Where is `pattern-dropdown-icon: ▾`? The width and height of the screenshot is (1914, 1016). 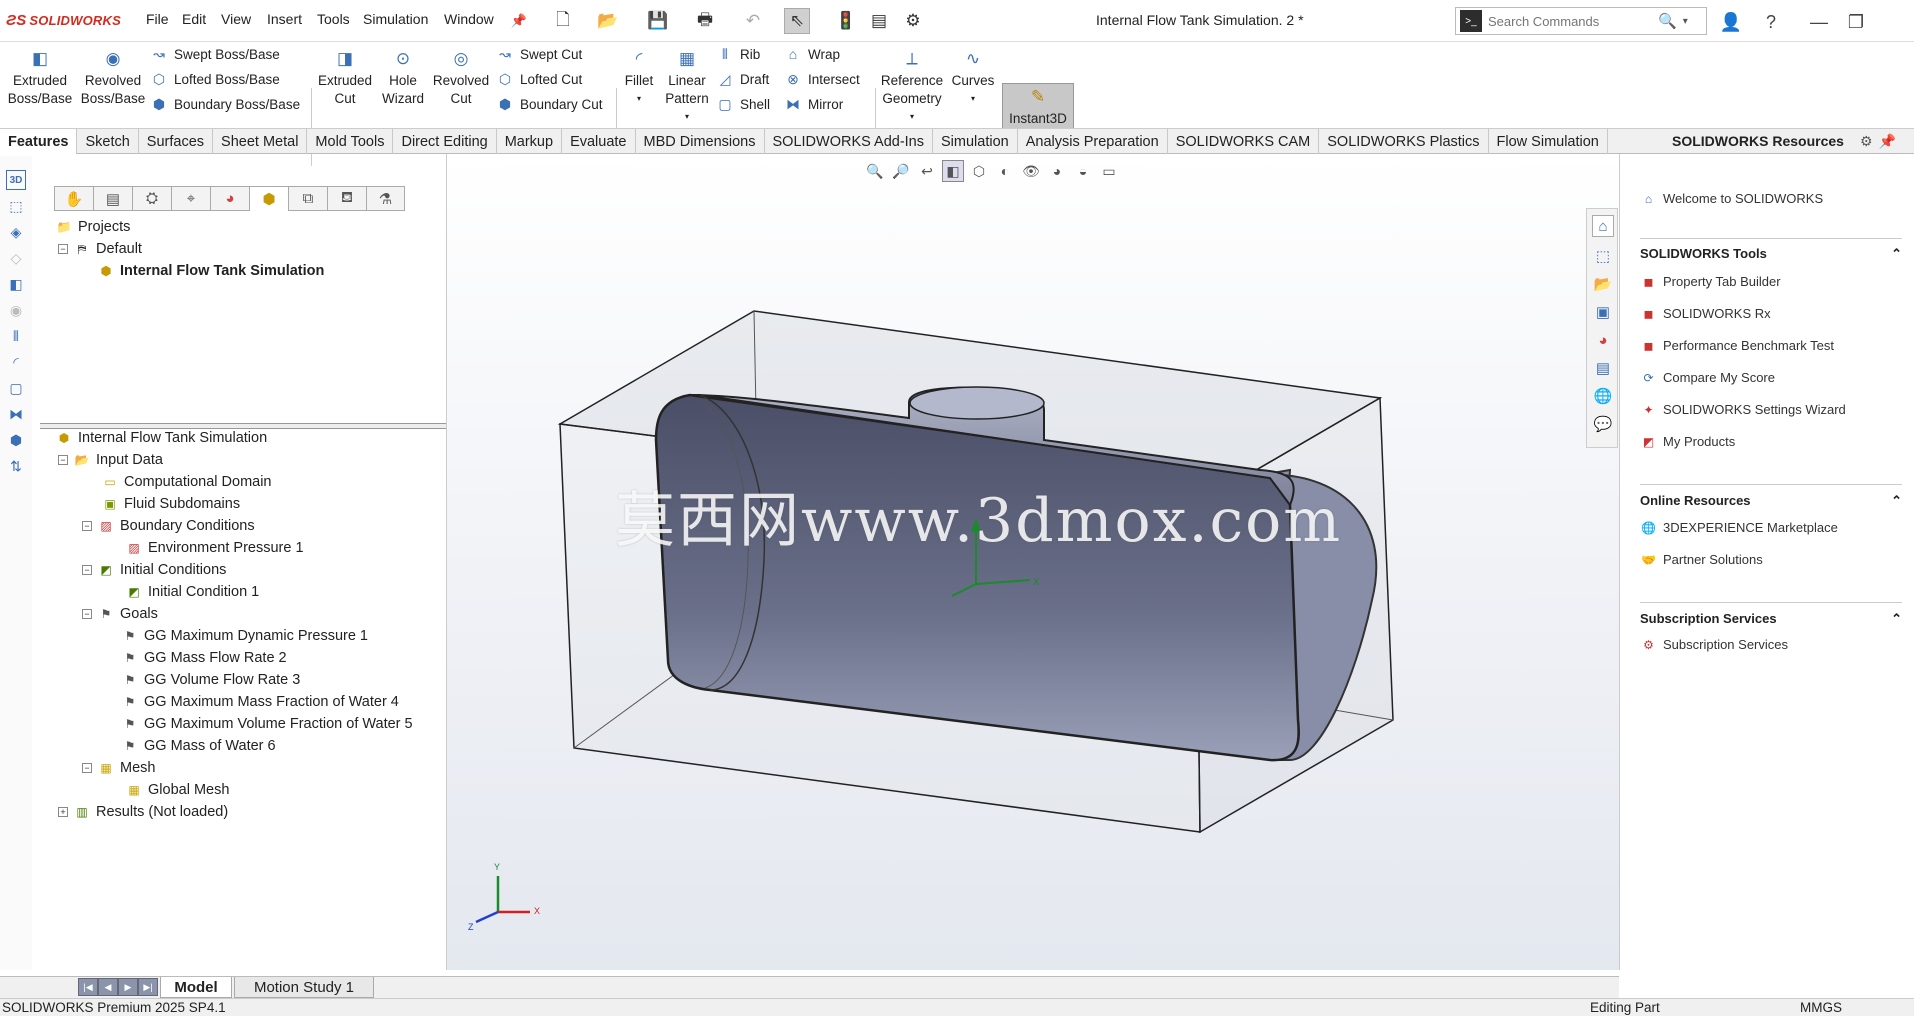
pattern-dropdown-icon: ▾ is located at coordinates (687, 117).